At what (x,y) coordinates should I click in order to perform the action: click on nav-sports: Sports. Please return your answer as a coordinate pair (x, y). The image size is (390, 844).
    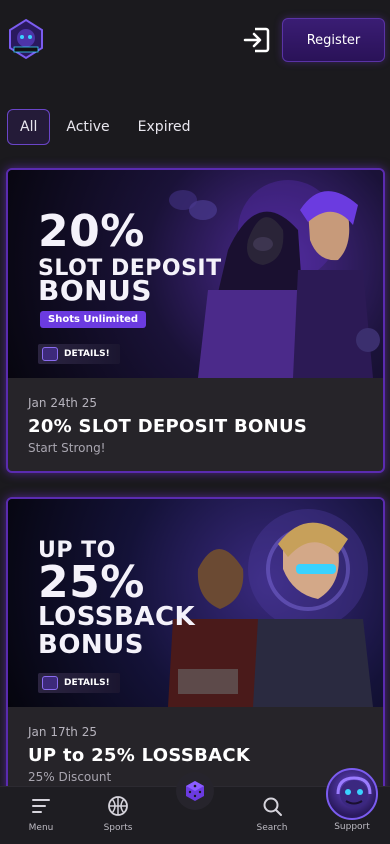
    Looking at the image, I should click on (118, 814).